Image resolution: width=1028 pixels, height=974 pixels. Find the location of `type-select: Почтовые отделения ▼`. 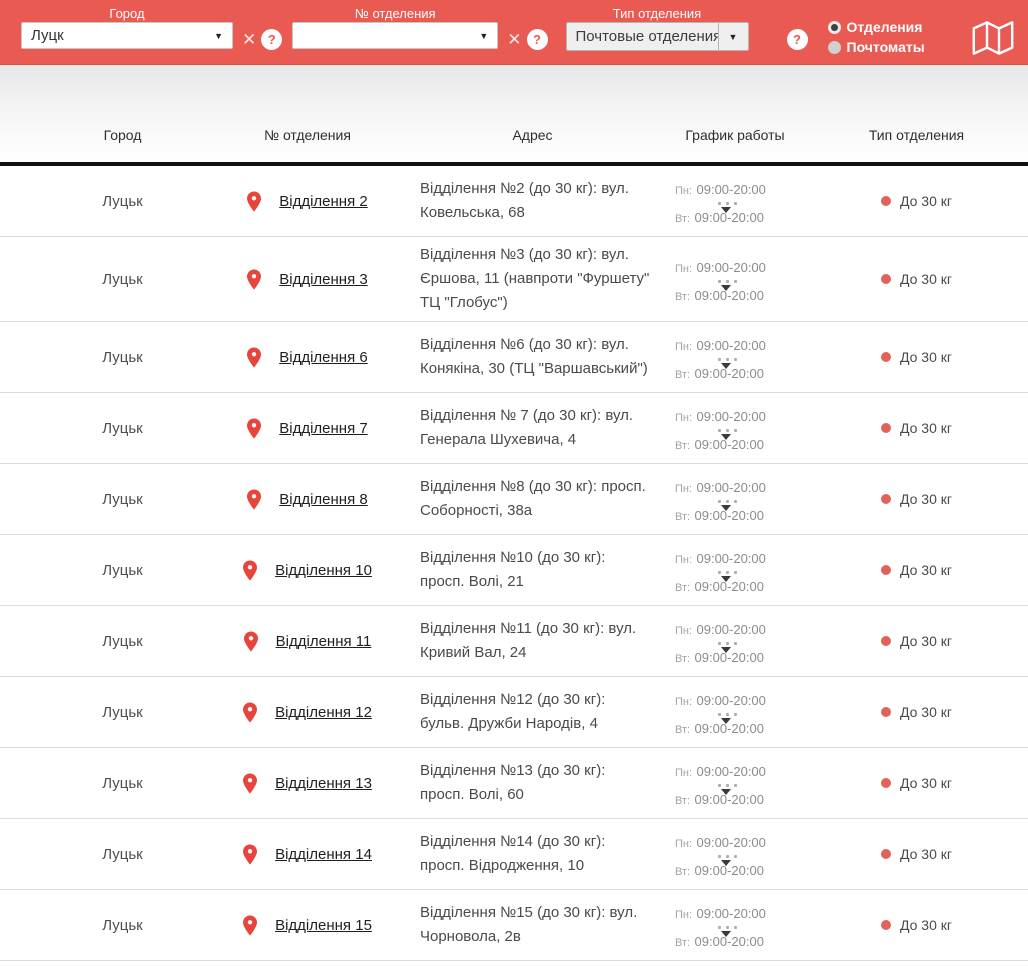

type-select: Почтовые отделения ▼ is located at coordinates (657, 36).